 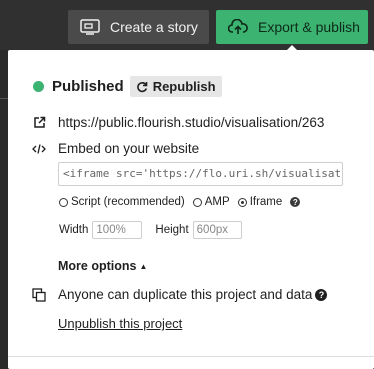 What do you see at coordinates (88, 86) in the screenshot?
I see `status-label: Published` at bounding box center [88, 86].